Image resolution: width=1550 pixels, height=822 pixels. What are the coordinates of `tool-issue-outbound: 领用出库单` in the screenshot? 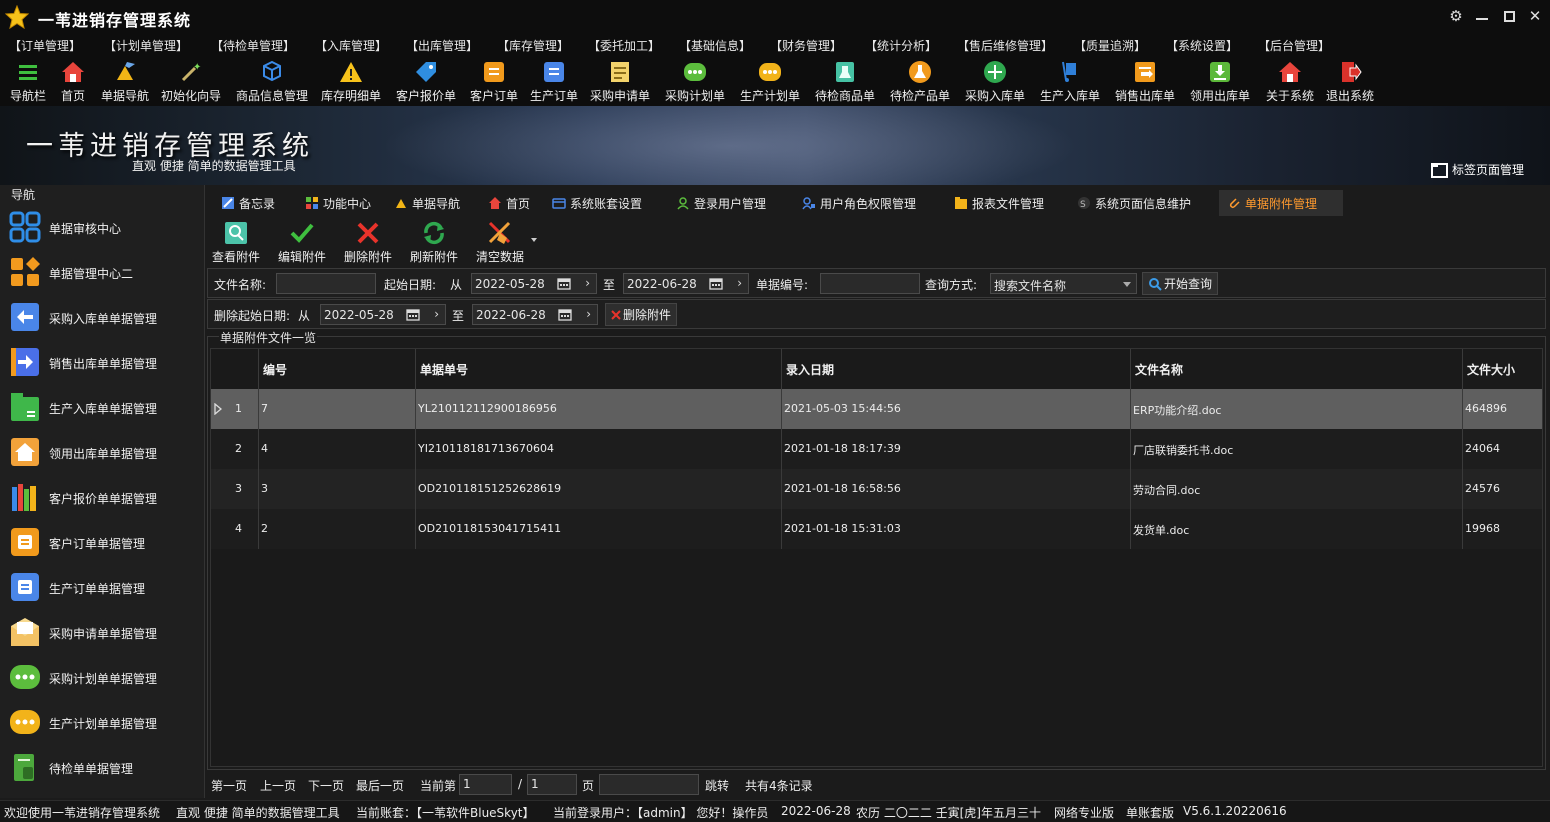 It's located at (1220, 81).